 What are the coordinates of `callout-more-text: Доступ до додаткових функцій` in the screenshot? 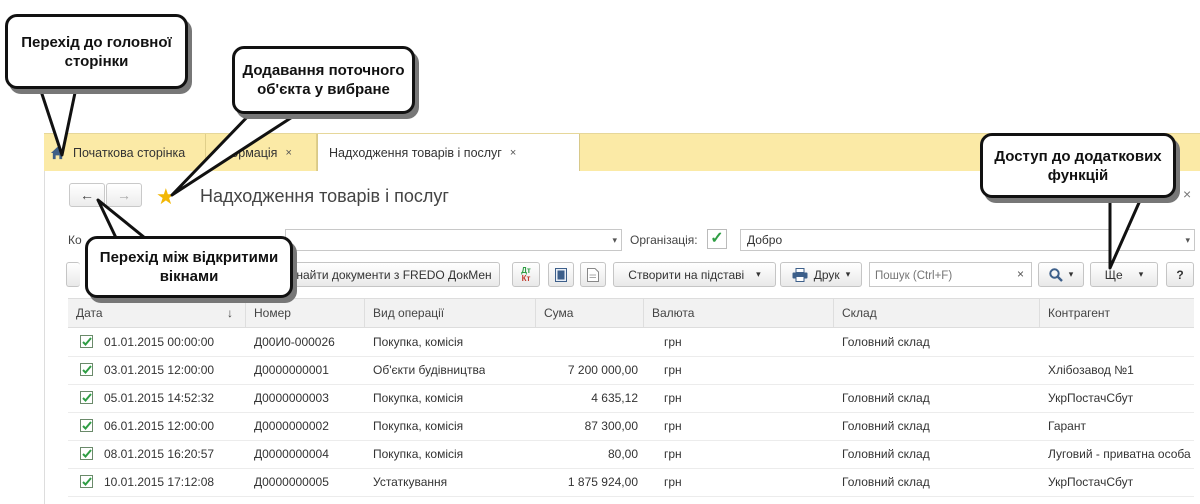 It's located at (1078, 165).